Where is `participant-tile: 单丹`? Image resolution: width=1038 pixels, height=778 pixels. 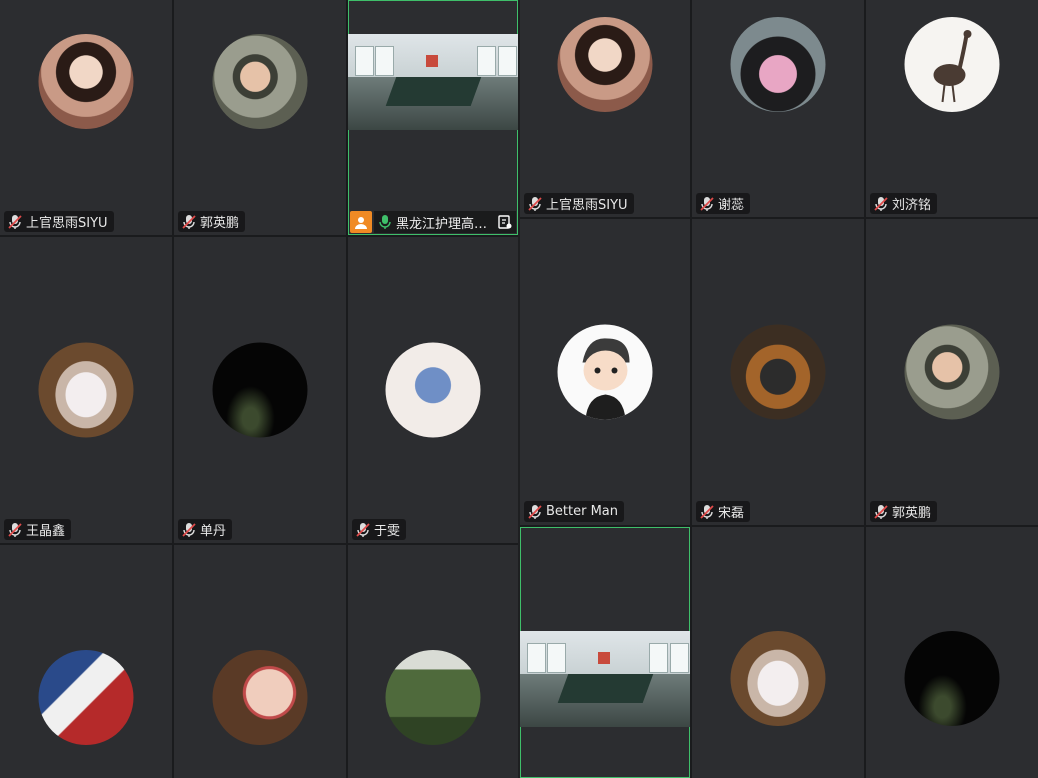 participant-tile: 单丹 is located at coordinates (260, 390).